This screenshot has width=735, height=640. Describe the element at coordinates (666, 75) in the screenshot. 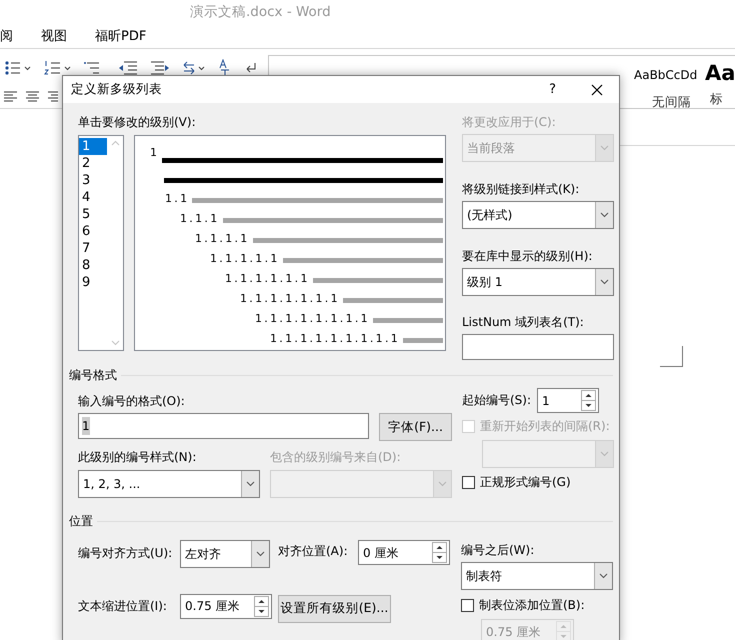

I see `style-sample: AaBbCcDd` at that location.